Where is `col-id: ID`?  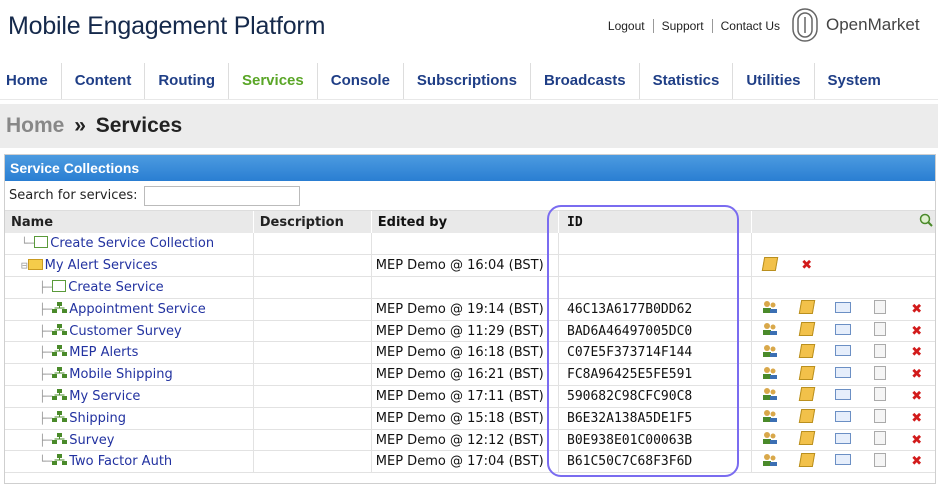
col-id: ID is located at coordinates (655, 222).